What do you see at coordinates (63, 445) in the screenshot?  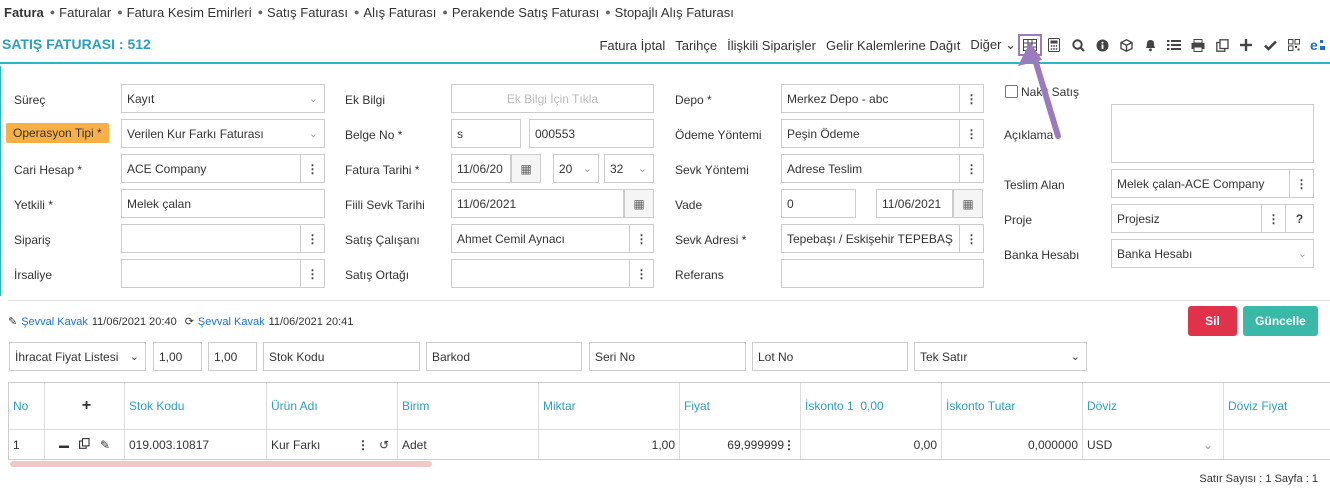 I see `minus-icon` at bounding box center [63, 445].